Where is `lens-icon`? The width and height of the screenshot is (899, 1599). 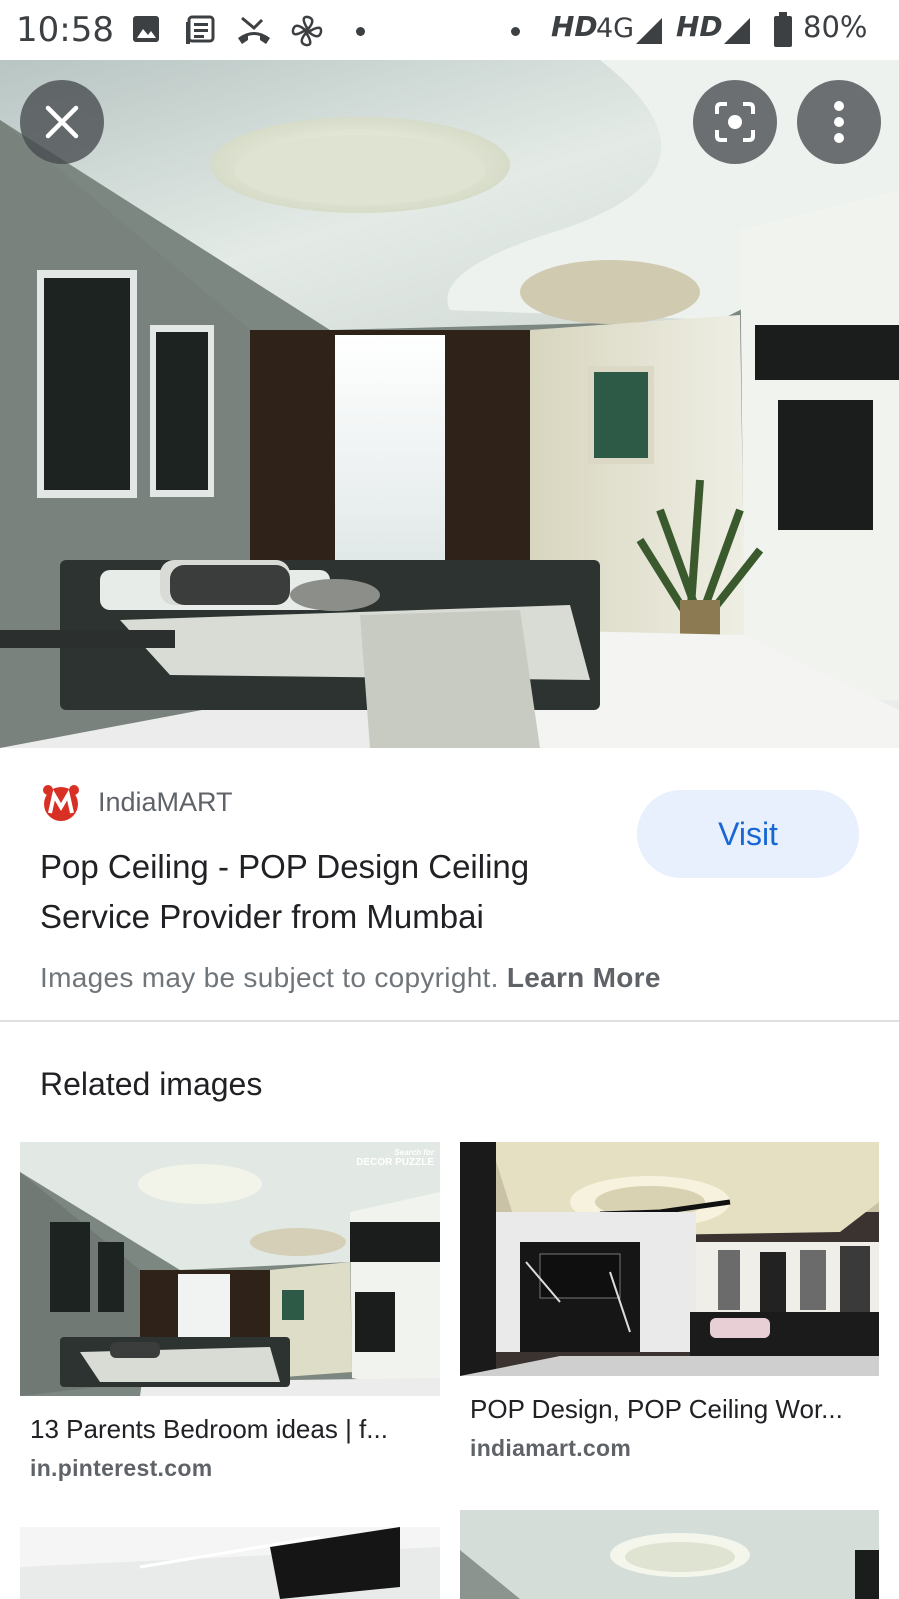 lens-icon is located at coordinates (735, 122).